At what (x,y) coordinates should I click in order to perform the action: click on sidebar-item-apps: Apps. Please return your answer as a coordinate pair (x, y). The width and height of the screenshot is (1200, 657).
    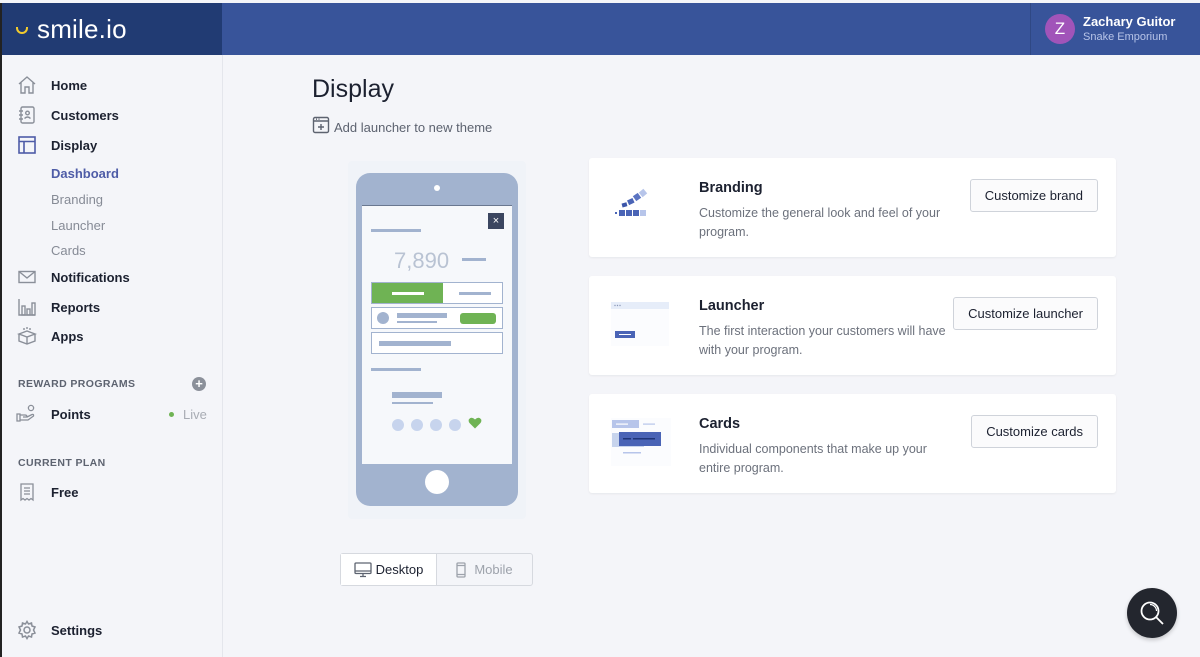
    Looking at the image, I should click on (50, 336).